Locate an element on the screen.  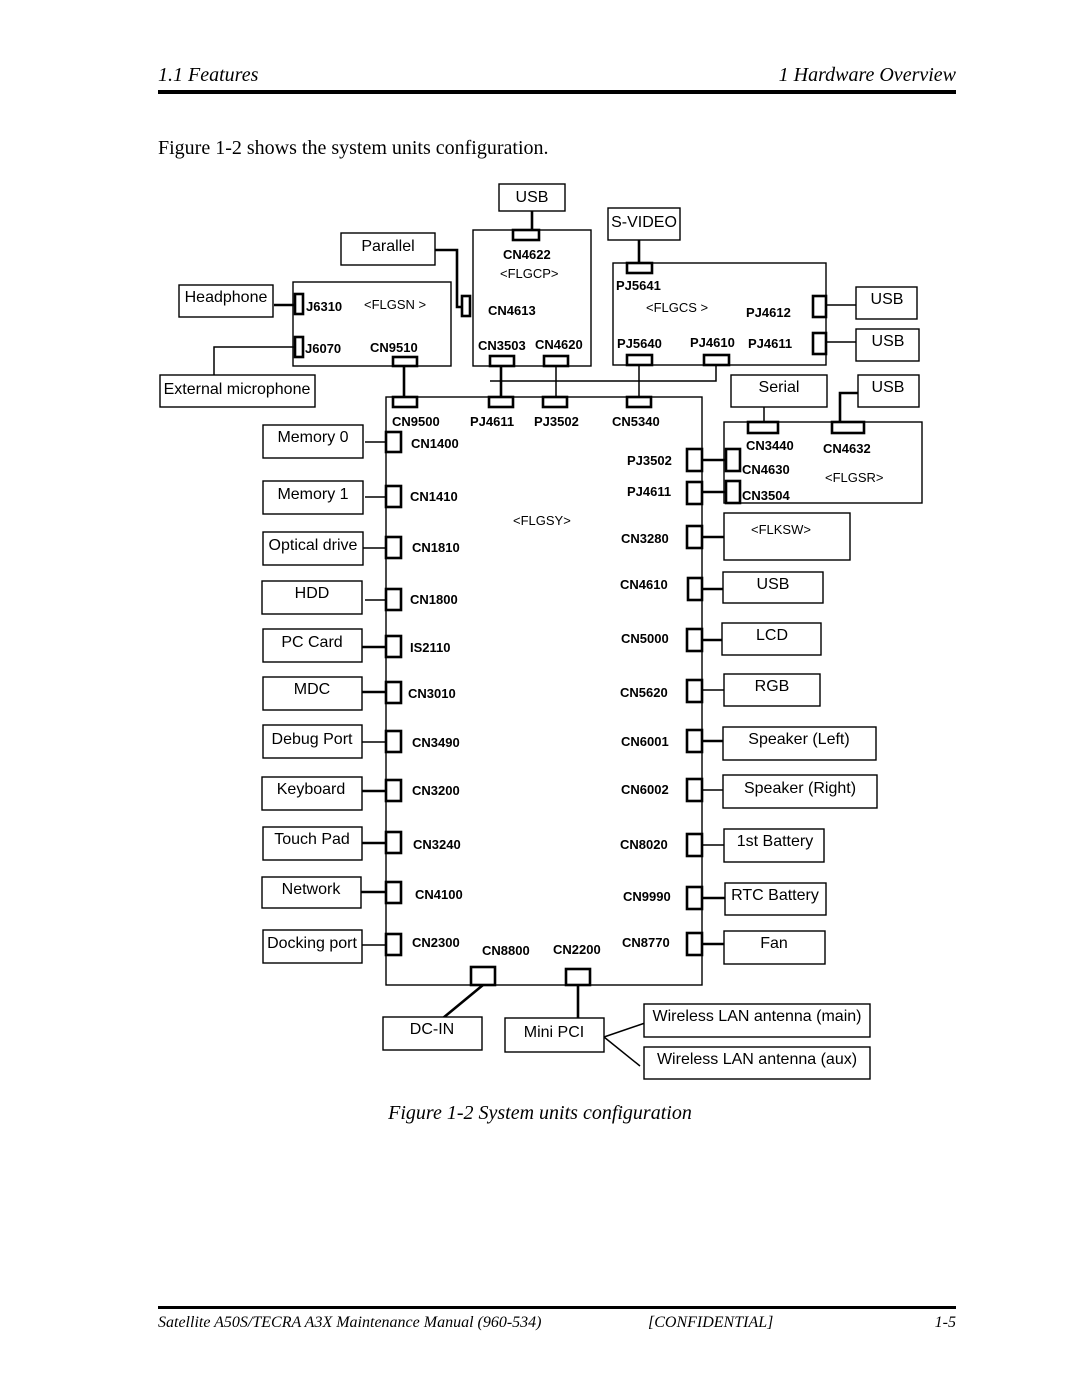
device-rgb: RGB is located at coordinates (772, 690).